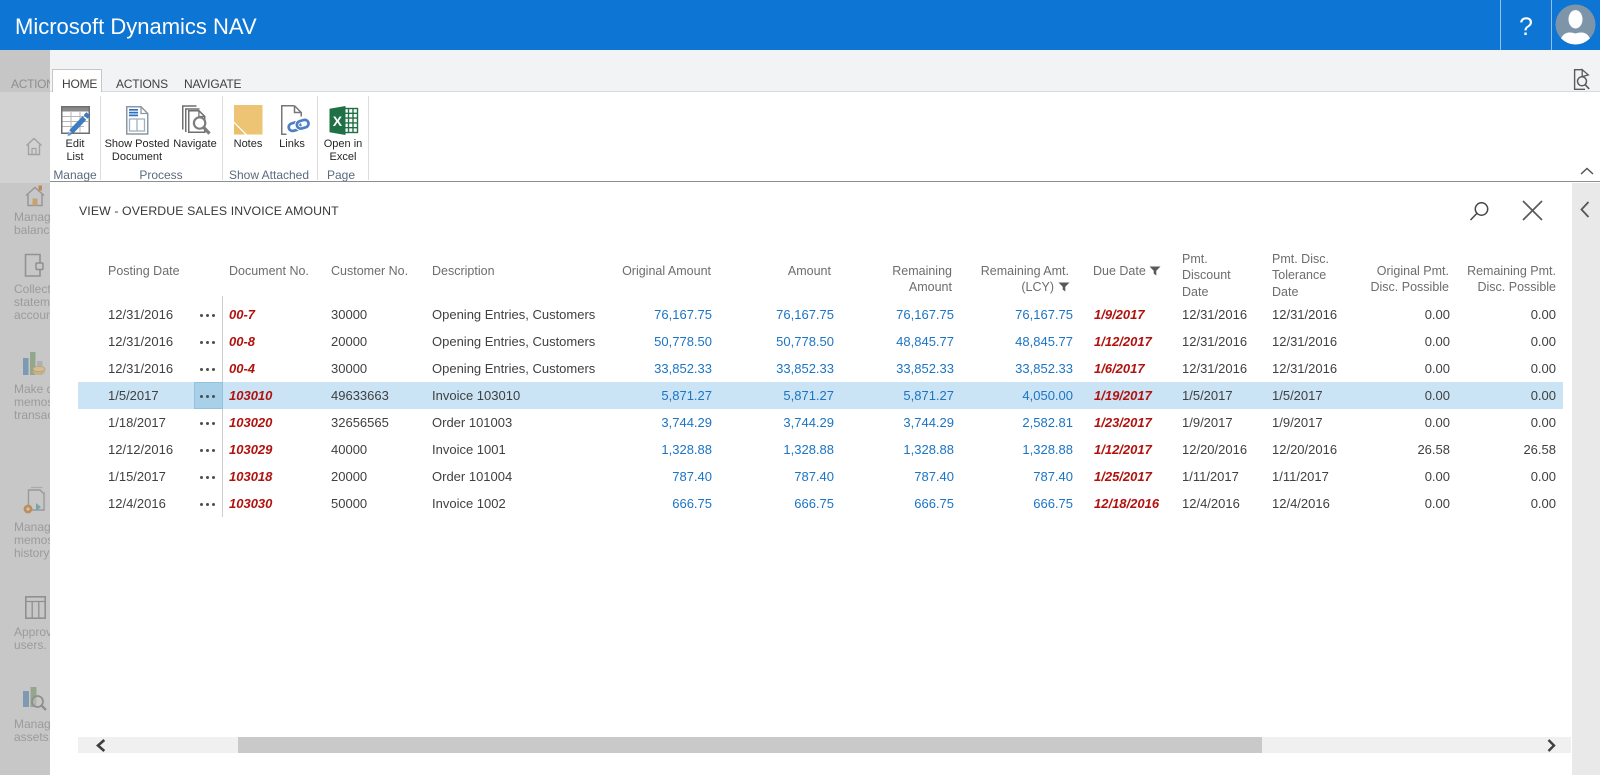 The width and height of the screenshot is (1600, 775). What do you see at coordinates (338, 121) in the screenshot?
I see `svg-text: X` at bounding box center [338, 121].